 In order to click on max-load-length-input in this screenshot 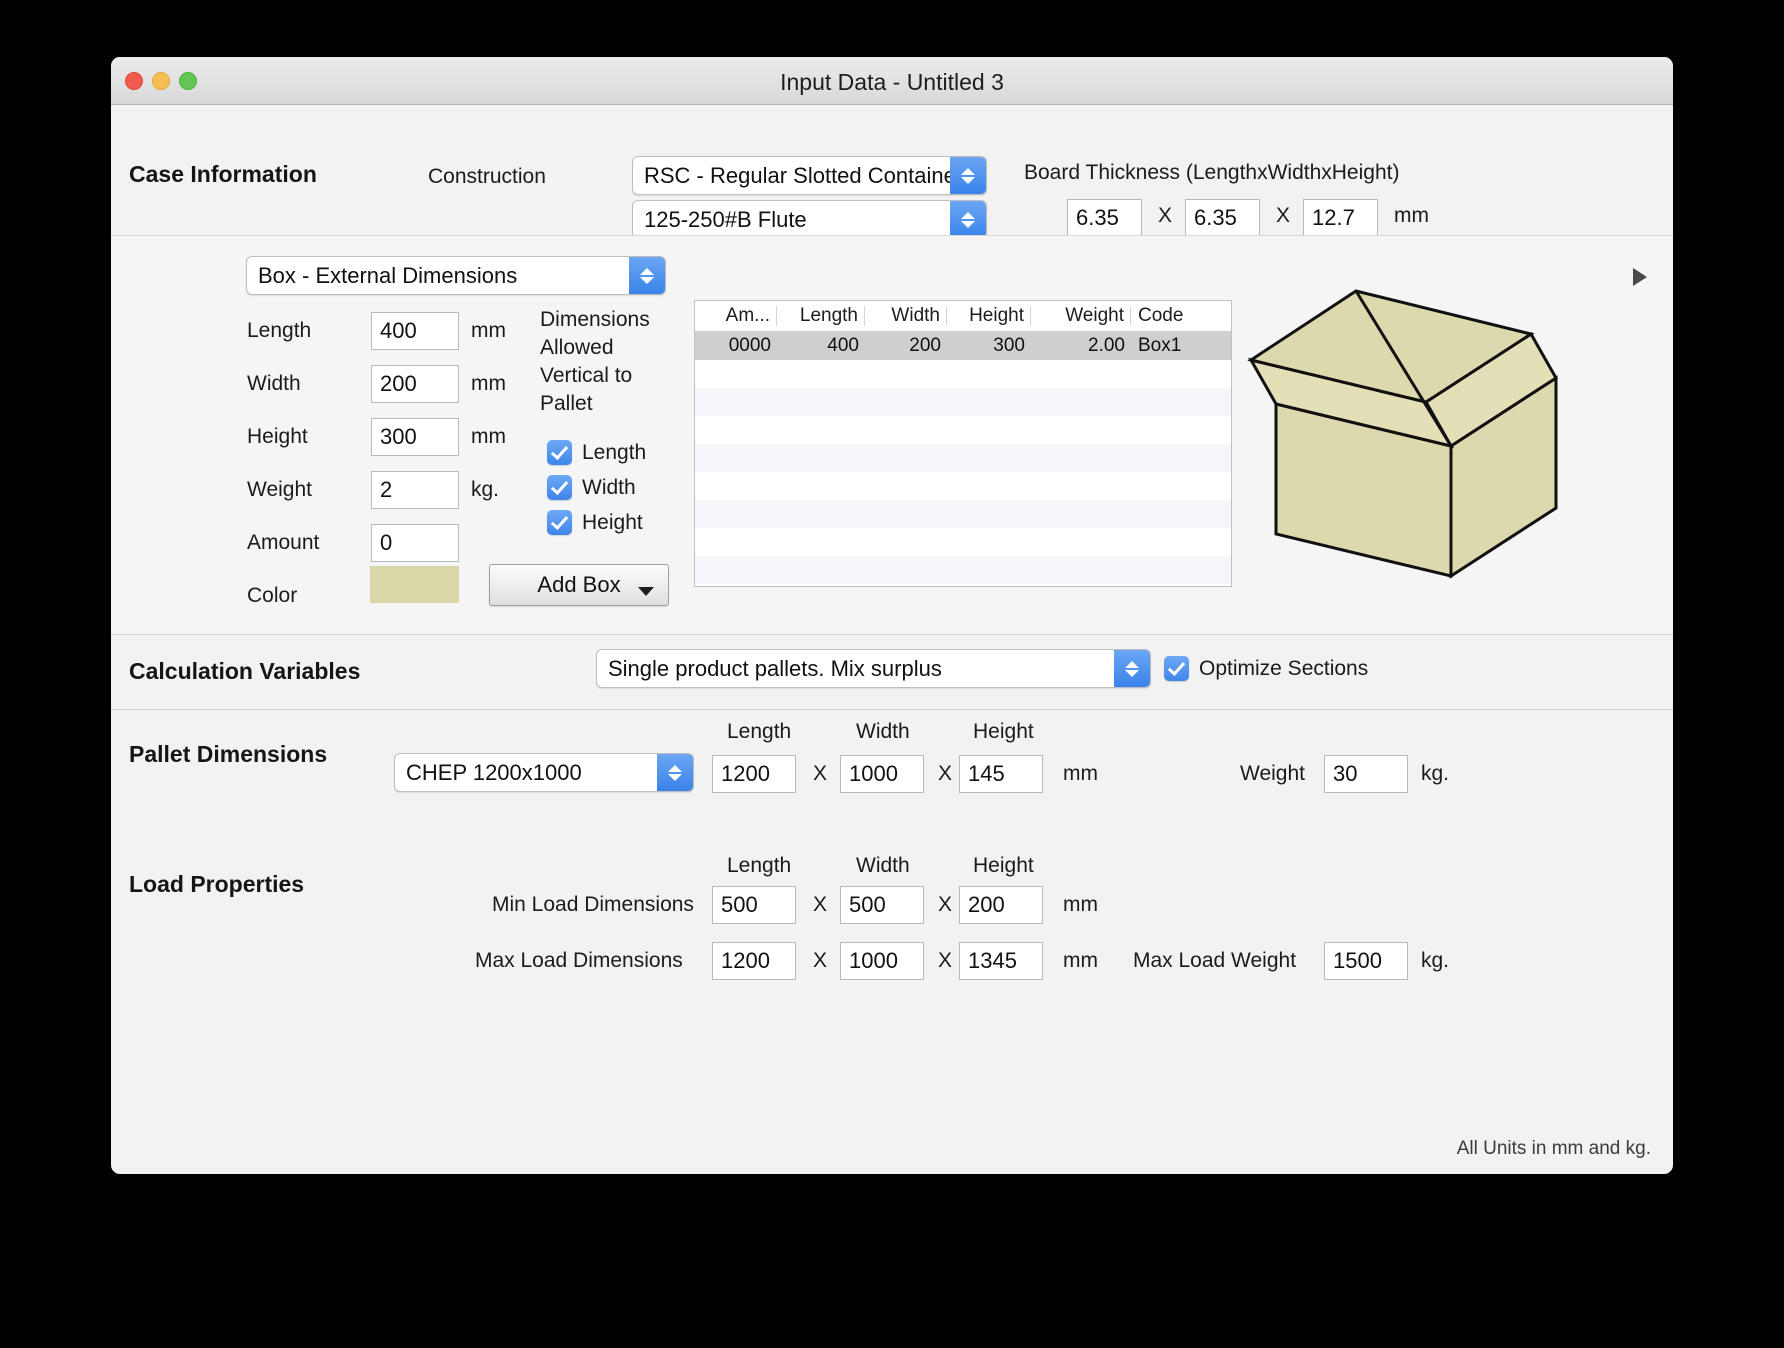, I will do `click(754, 961)`.